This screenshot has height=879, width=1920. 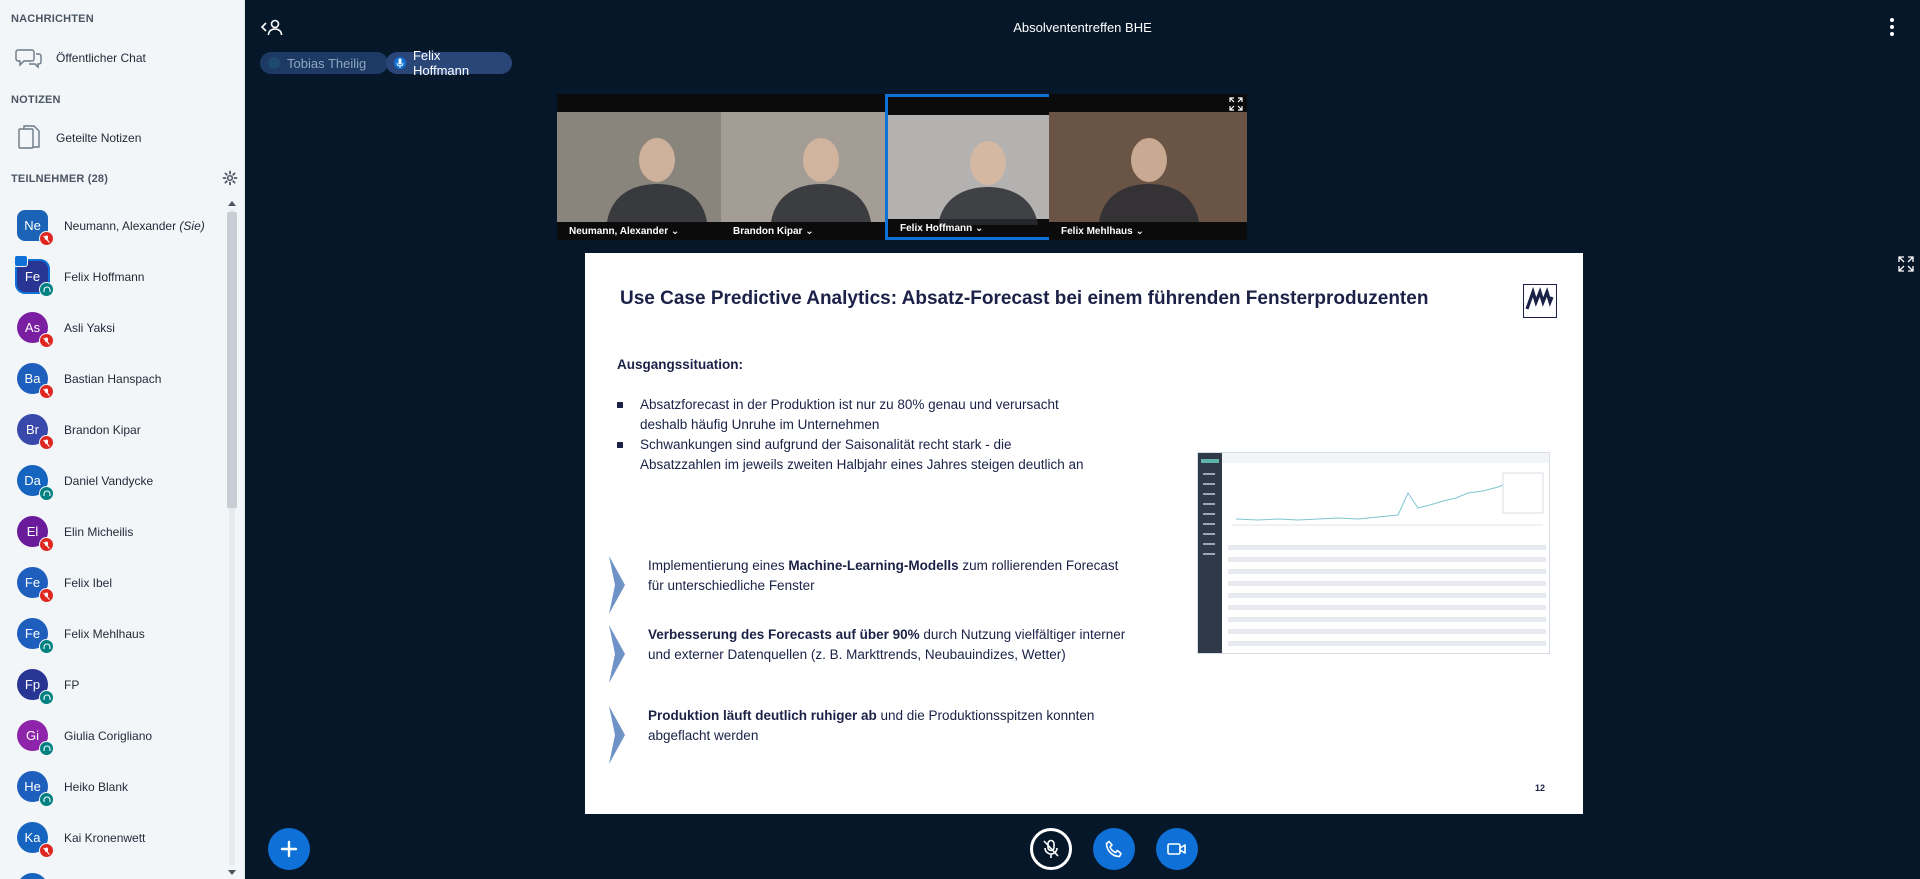 I want to click on talker-name: Felix Hoffmann, so click(x=441, y=63).